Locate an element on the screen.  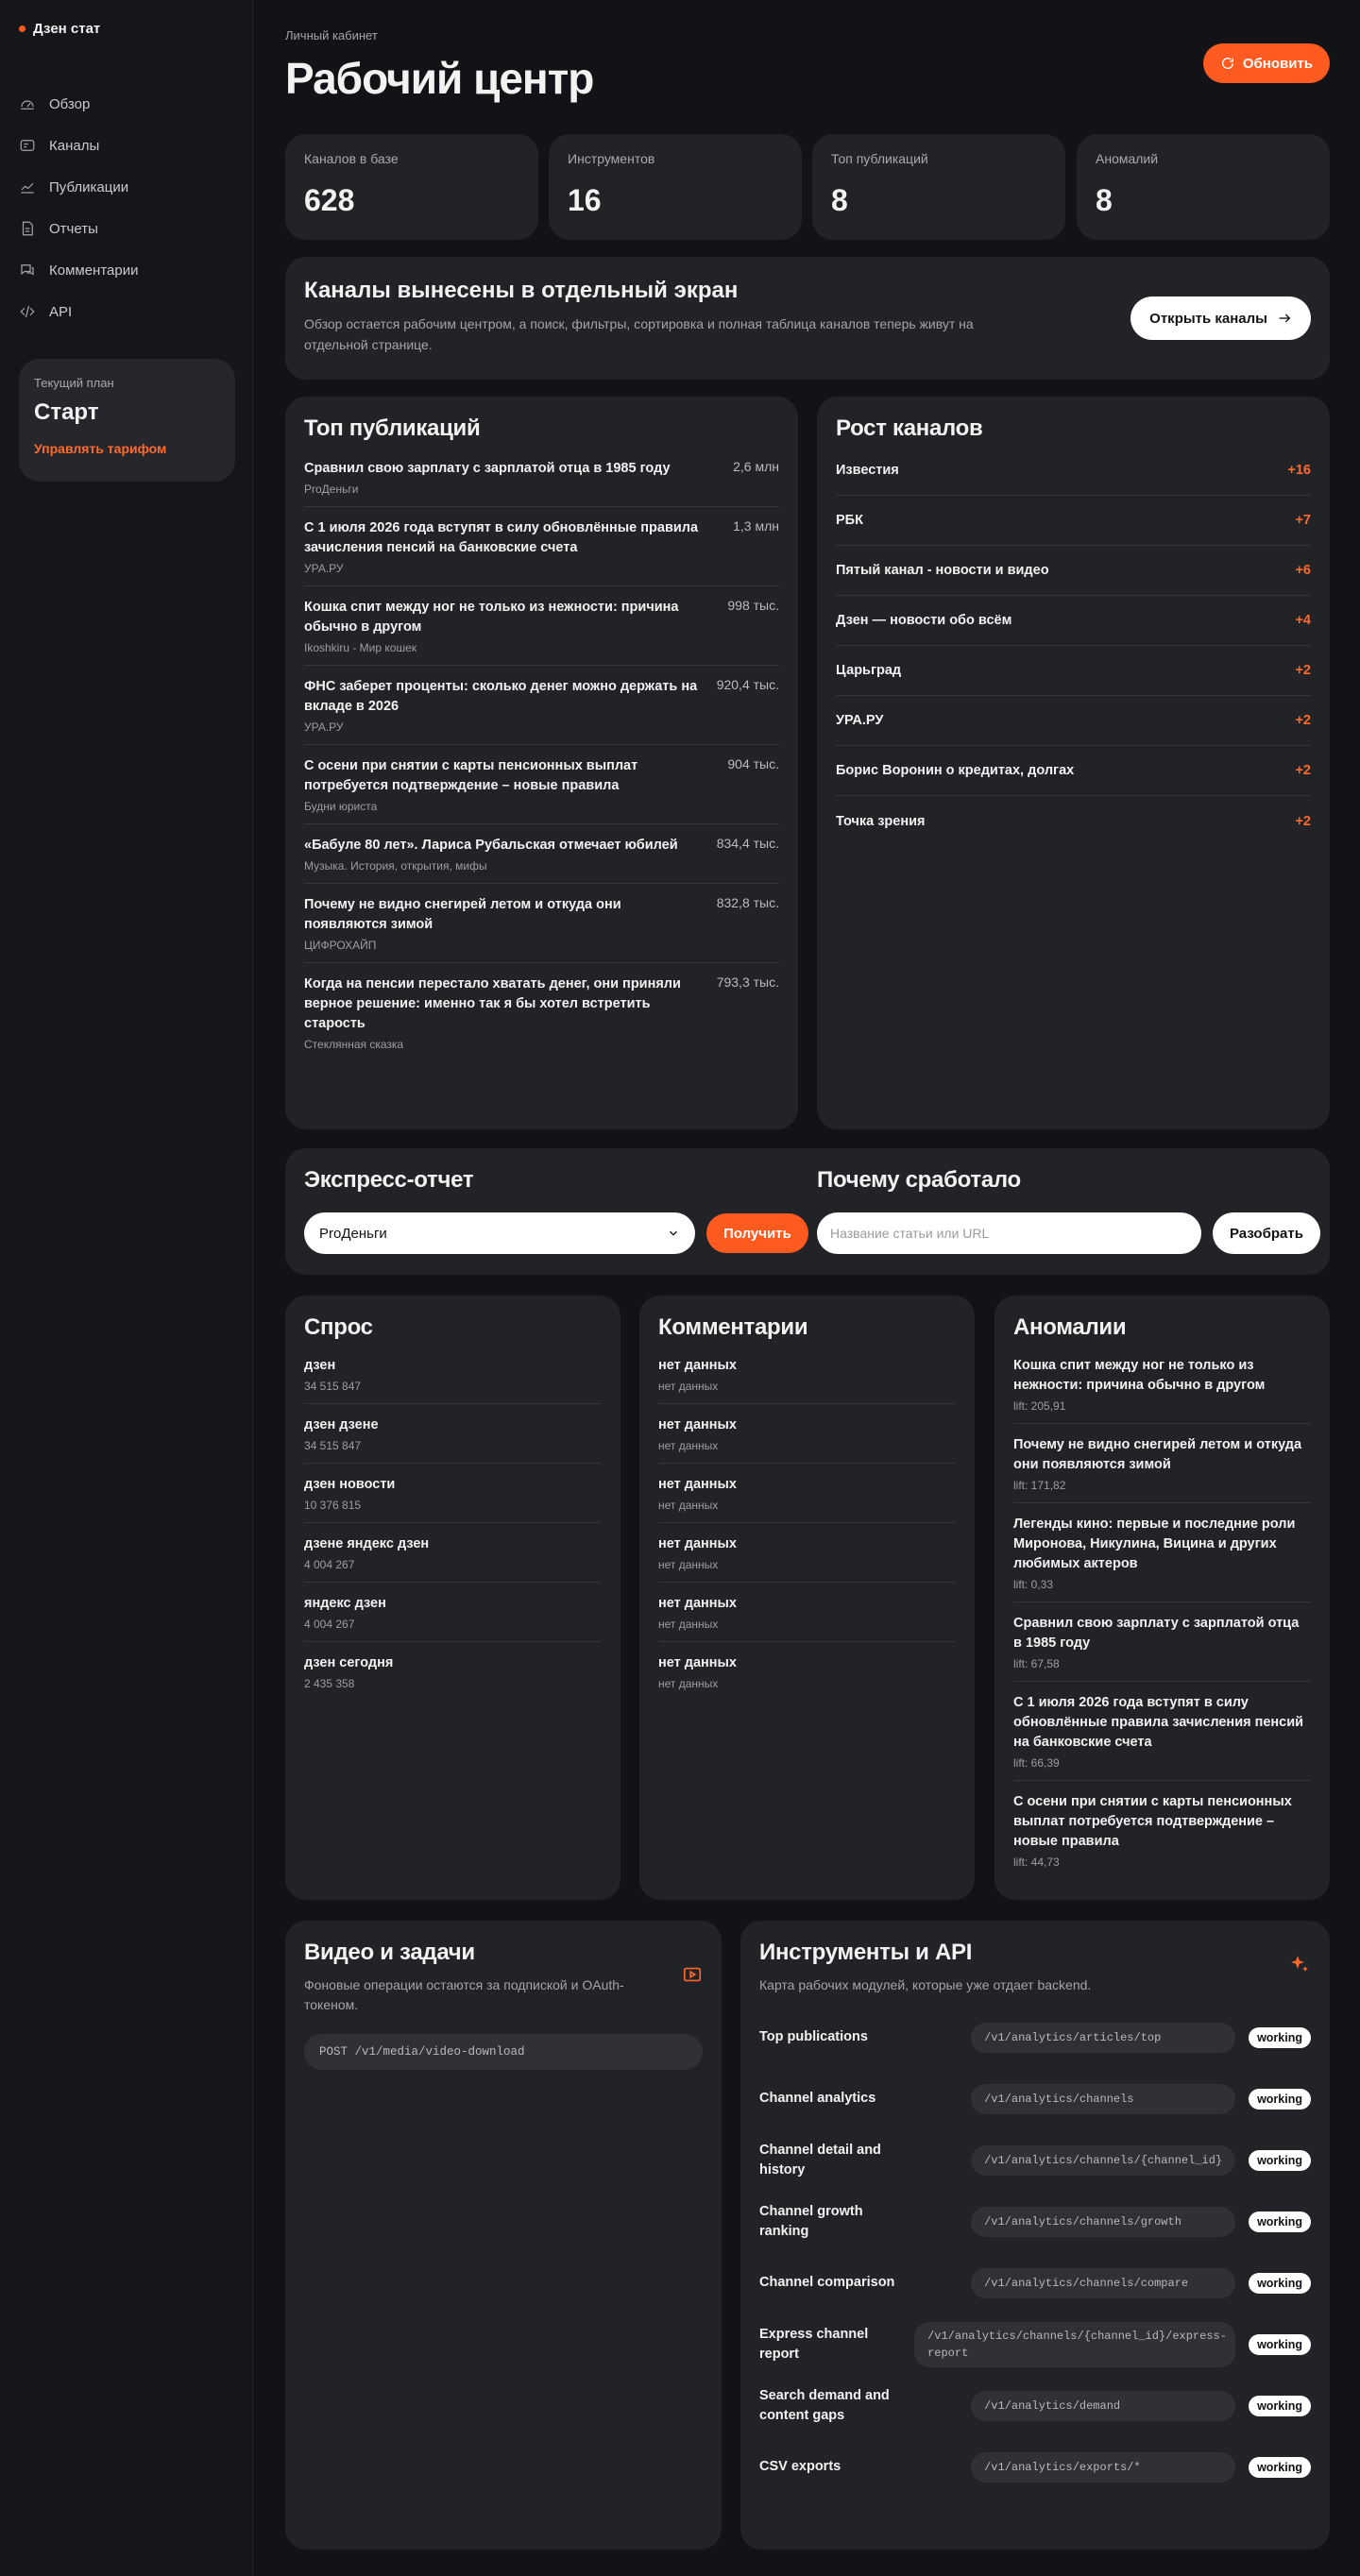
sidebar-item-reports: Отчеты is located at coordinates (126, 228).